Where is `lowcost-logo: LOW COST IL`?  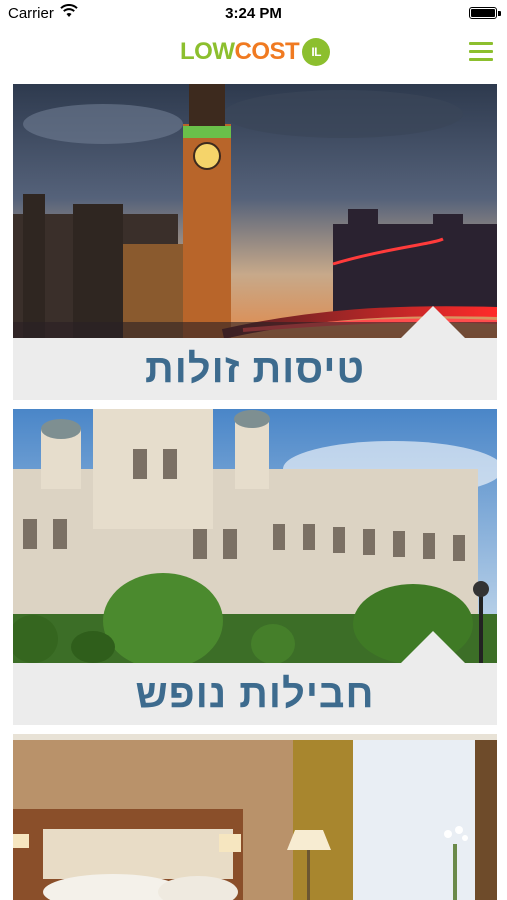 lowcost-logo: LOW COST IL is located at coordinates (255, 52).